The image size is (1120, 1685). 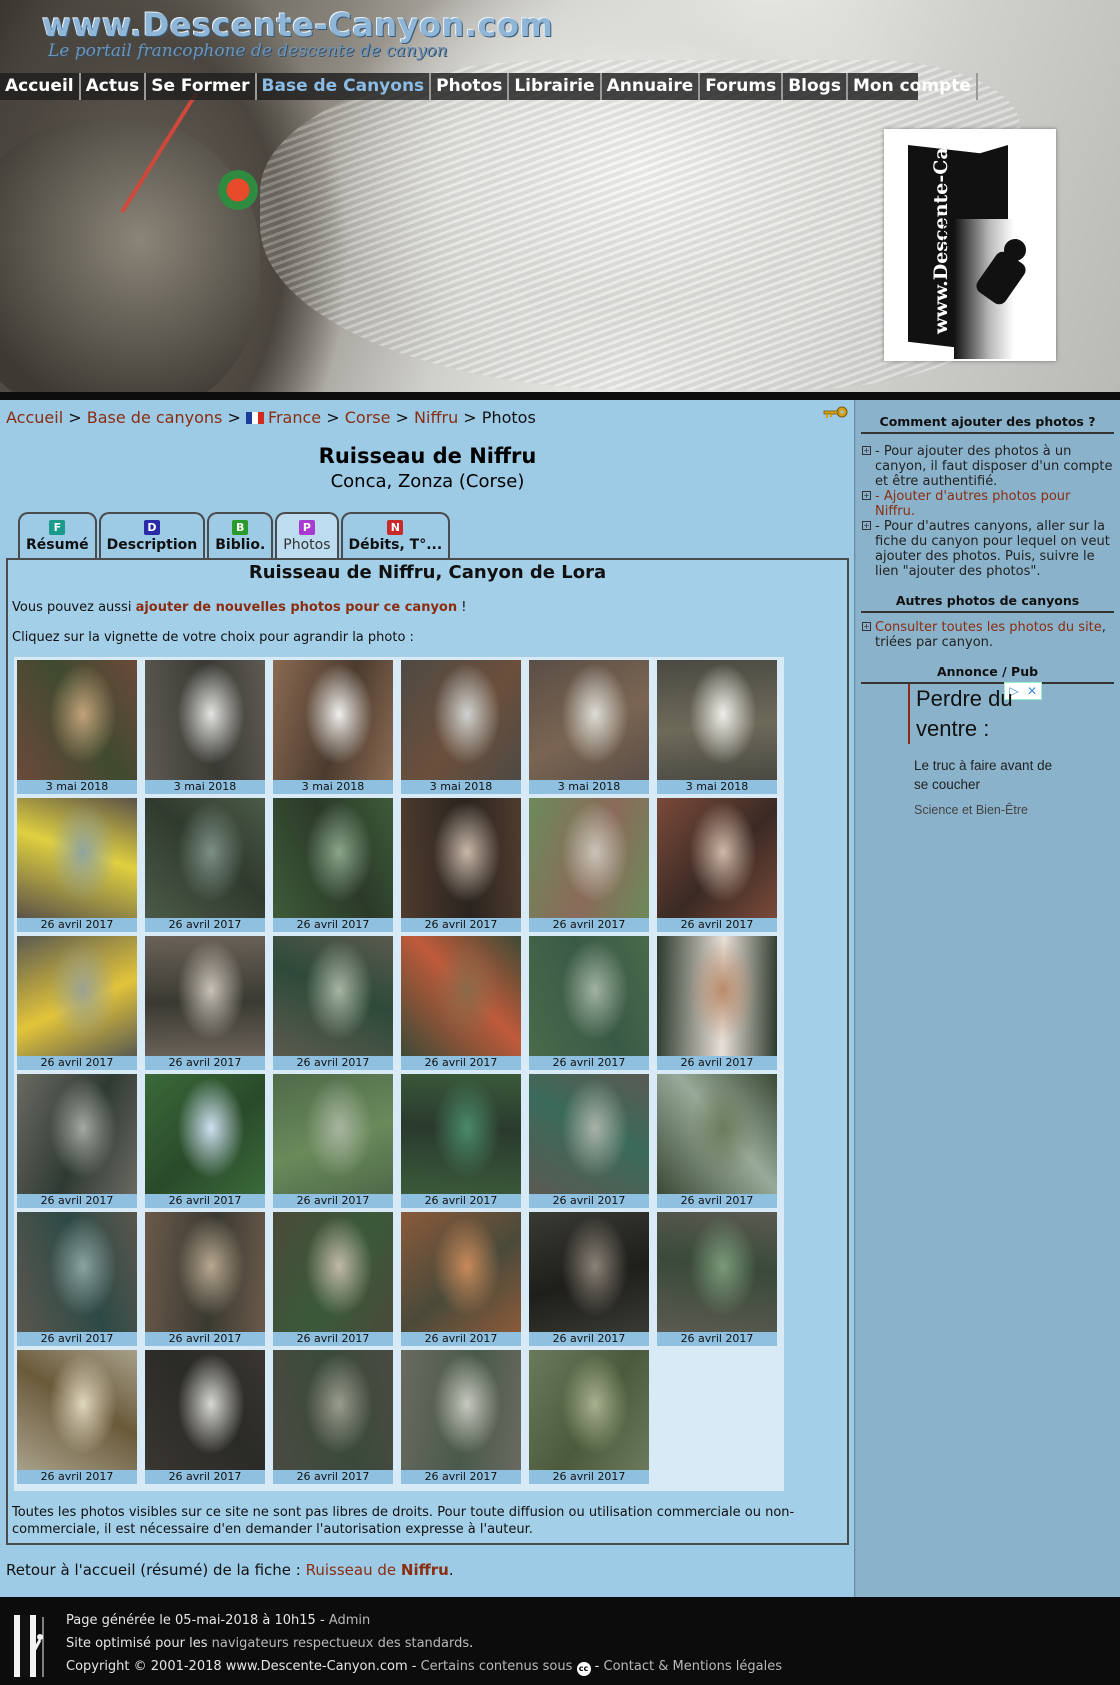 I want to click on back-link: Ruisseau de Niffru, so click(x=377, y=1570).